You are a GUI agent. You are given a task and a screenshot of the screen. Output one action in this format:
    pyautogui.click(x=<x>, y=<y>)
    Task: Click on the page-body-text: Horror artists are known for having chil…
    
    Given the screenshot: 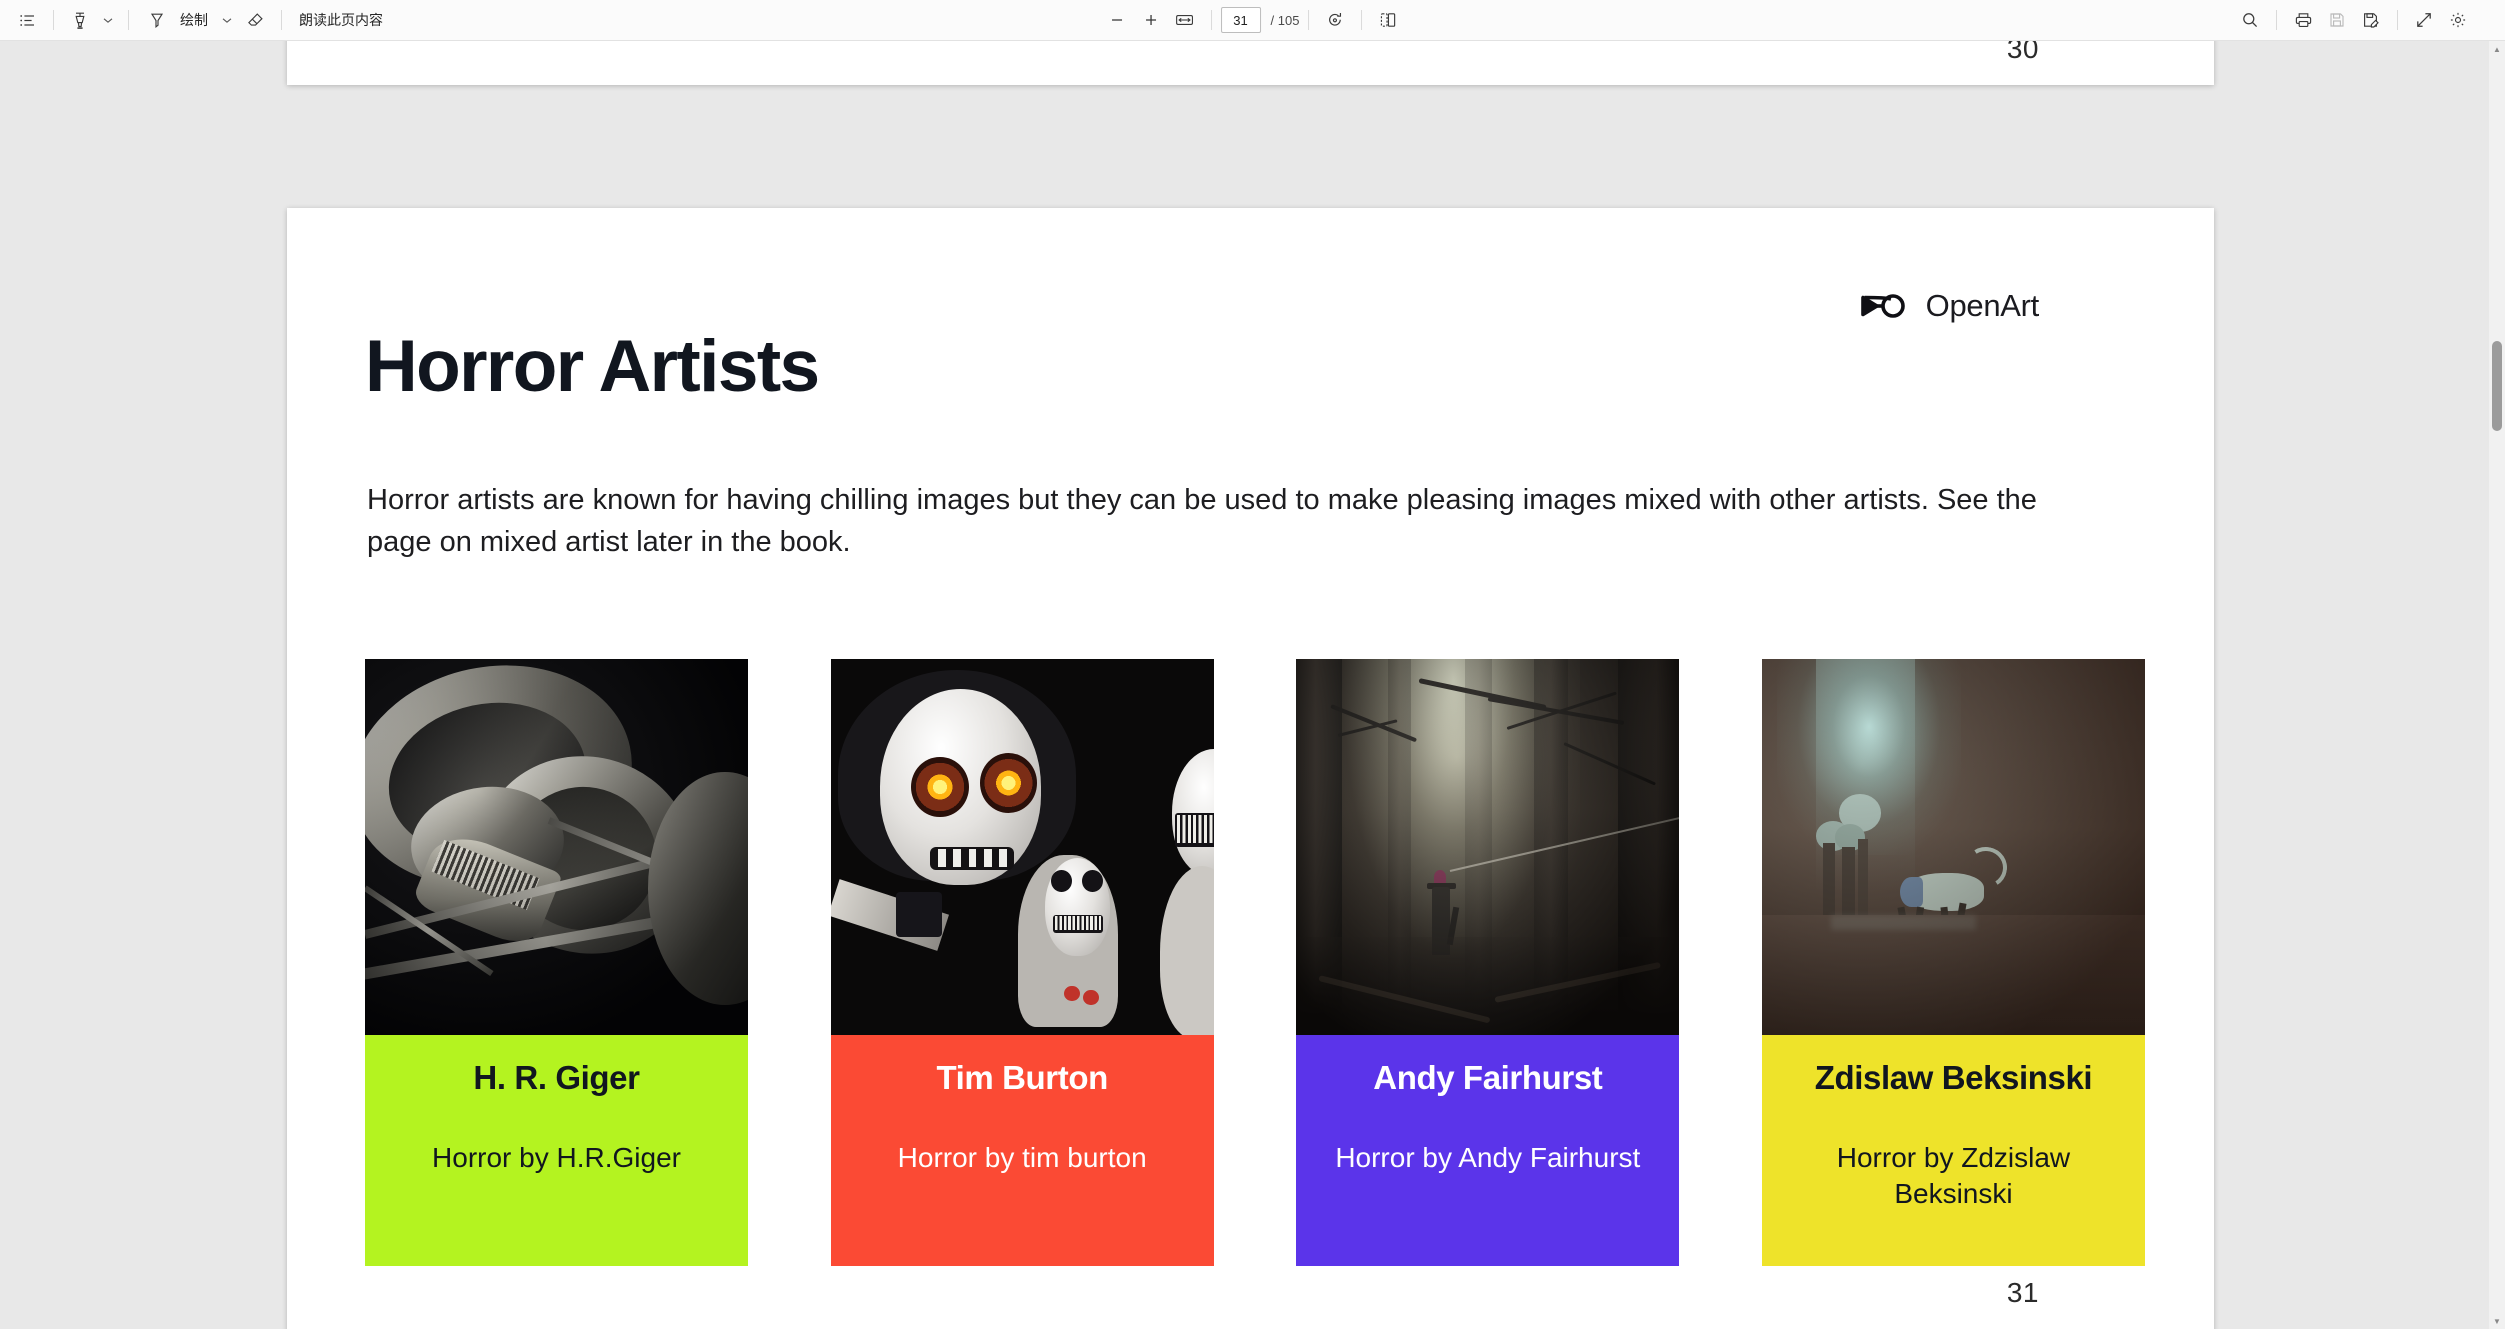 What is the action you would take?
    pyautogui.click(x=1202, y=521)
    